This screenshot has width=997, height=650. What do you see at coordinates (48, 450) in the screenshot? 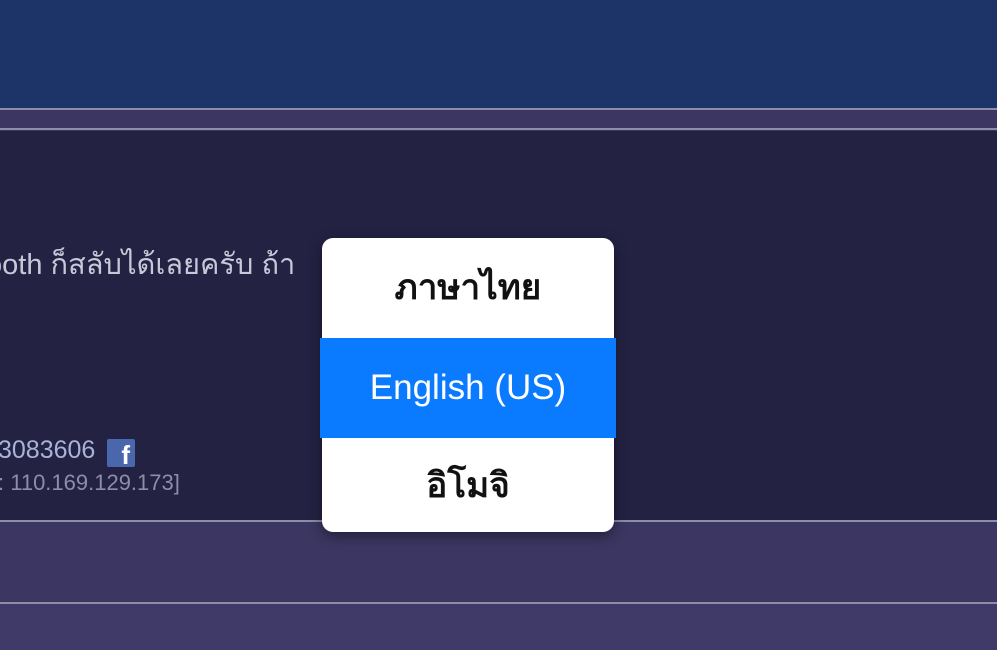
I see `phone-number: 3083606` at bounding box center [48, 450].